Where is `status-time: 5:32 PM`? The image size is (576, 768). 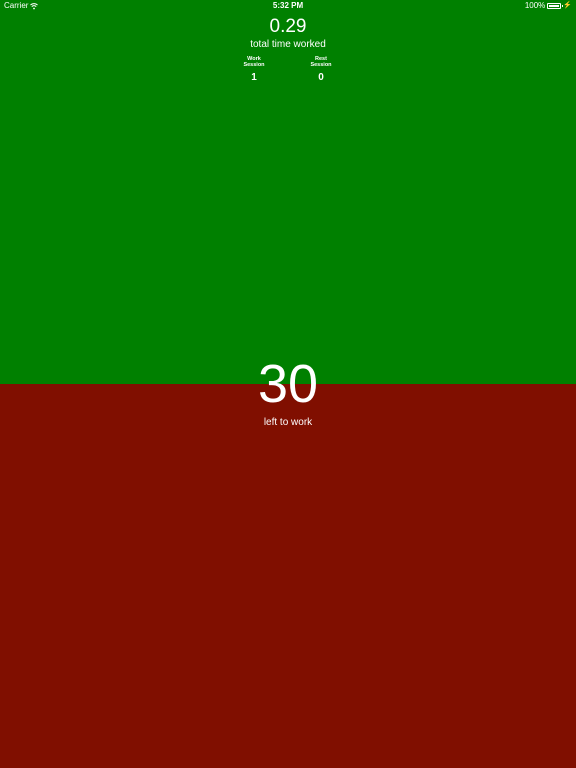
status-time: 5:32 PM is located at coordinates (288, 5).